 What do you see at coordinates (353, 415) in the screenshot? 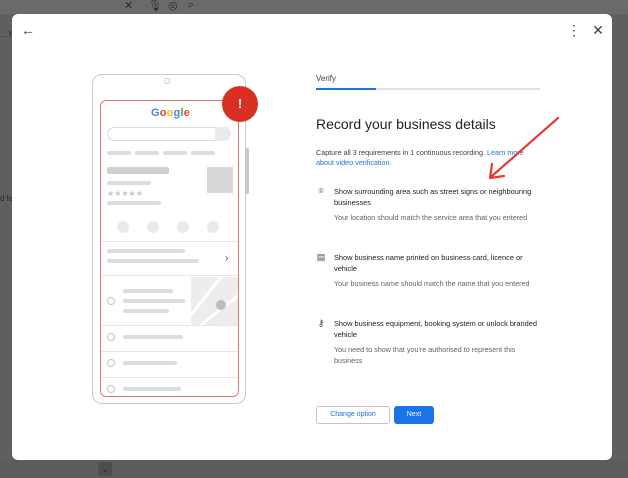
I see `change-option-button: Change option` at bounding box center [353, 415].